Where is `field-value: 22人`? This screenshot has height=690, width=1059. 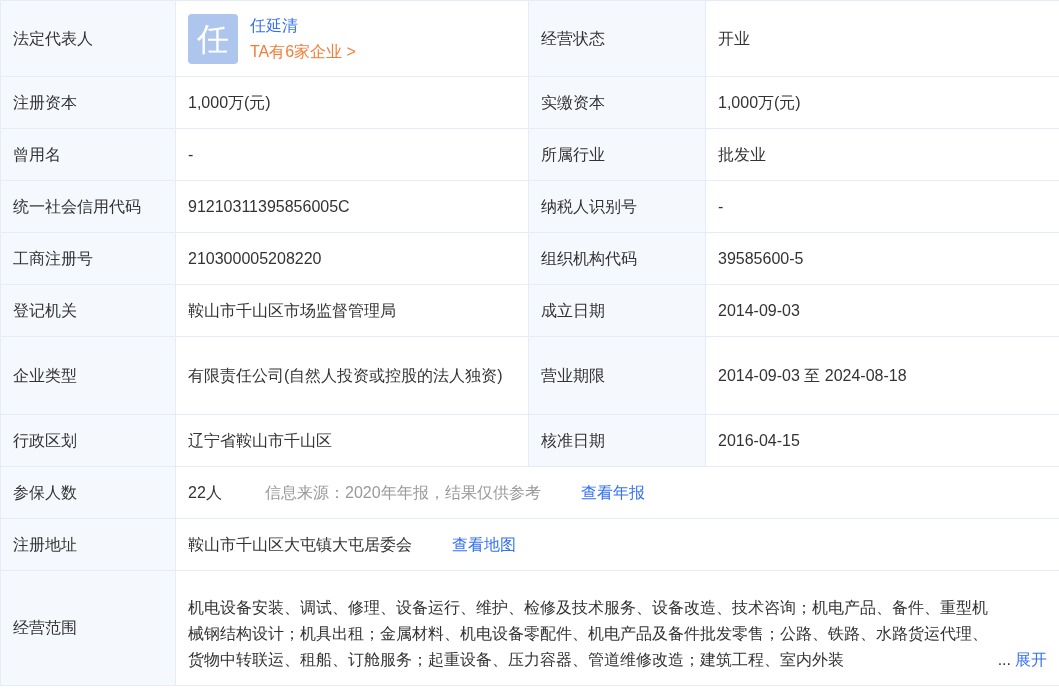 field-value: 22人 is located at coordinates (205, 492).